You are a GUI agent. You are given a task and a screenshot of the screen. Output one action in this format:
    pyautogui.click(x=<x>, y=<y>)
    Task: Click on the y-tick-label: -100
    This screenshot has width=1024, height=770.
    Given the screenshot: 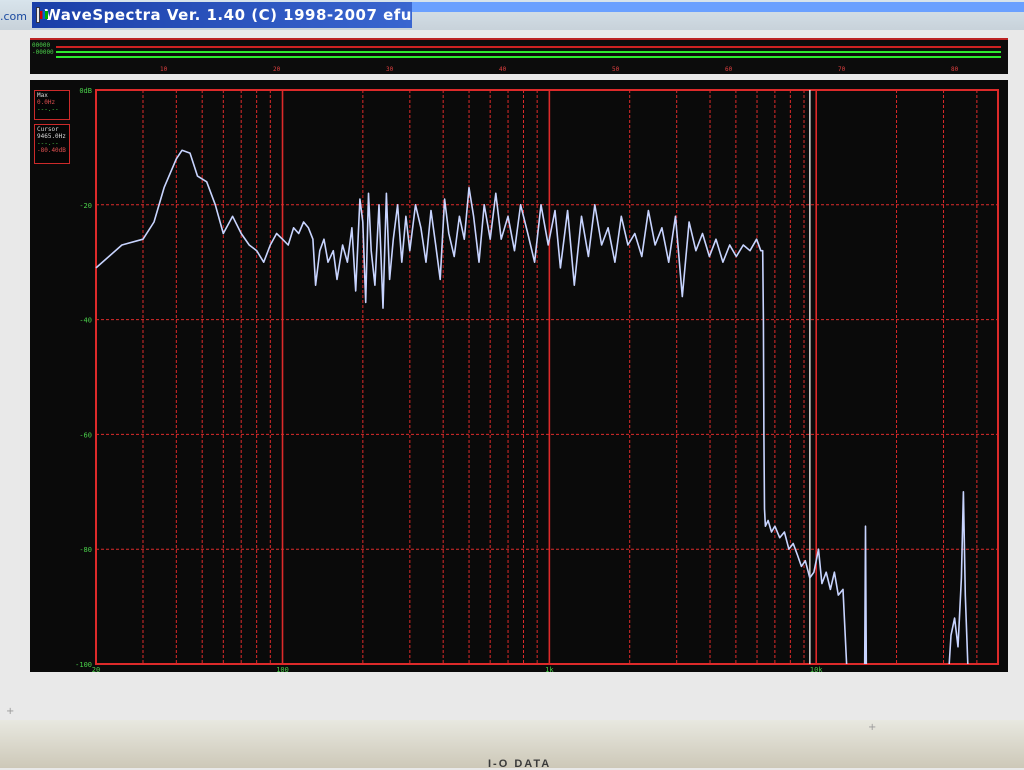 What is the action you would take?
    pyautogui.click(x=83, y=665)
    